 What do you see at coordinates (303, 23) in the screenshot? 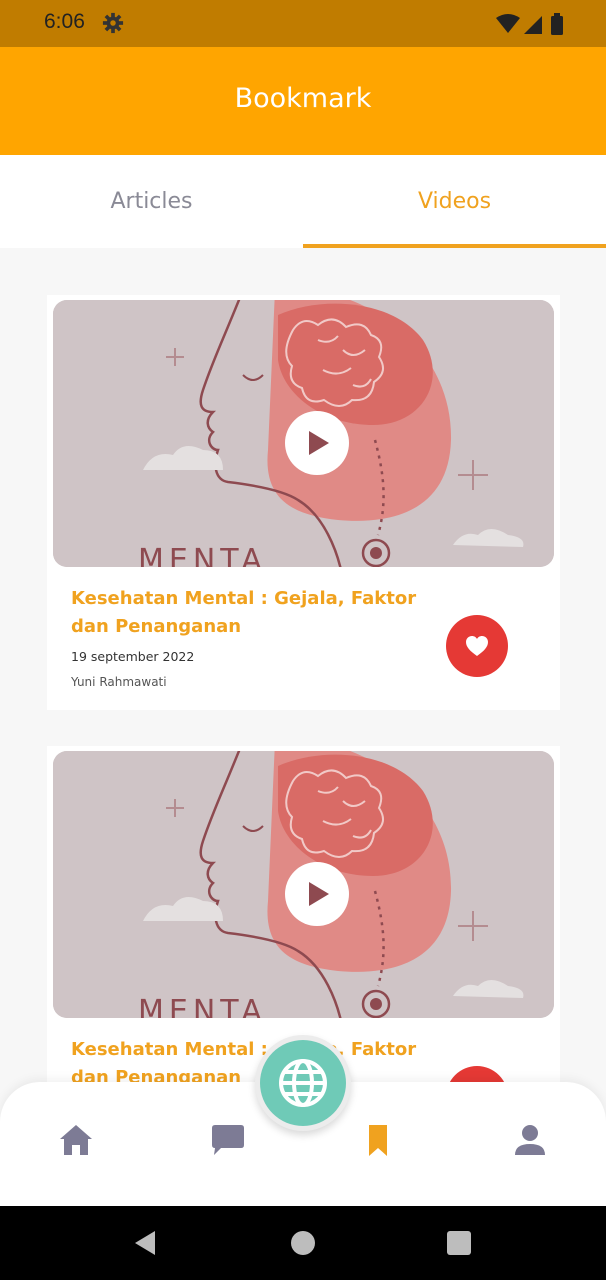
I see `status-bar: 6:06` at bounding box center [303, 23].